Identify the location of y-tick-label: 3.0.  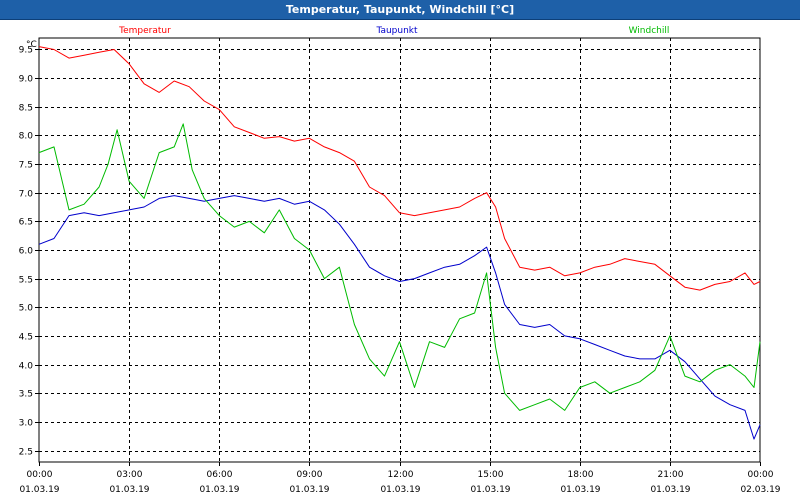
(26, 424).